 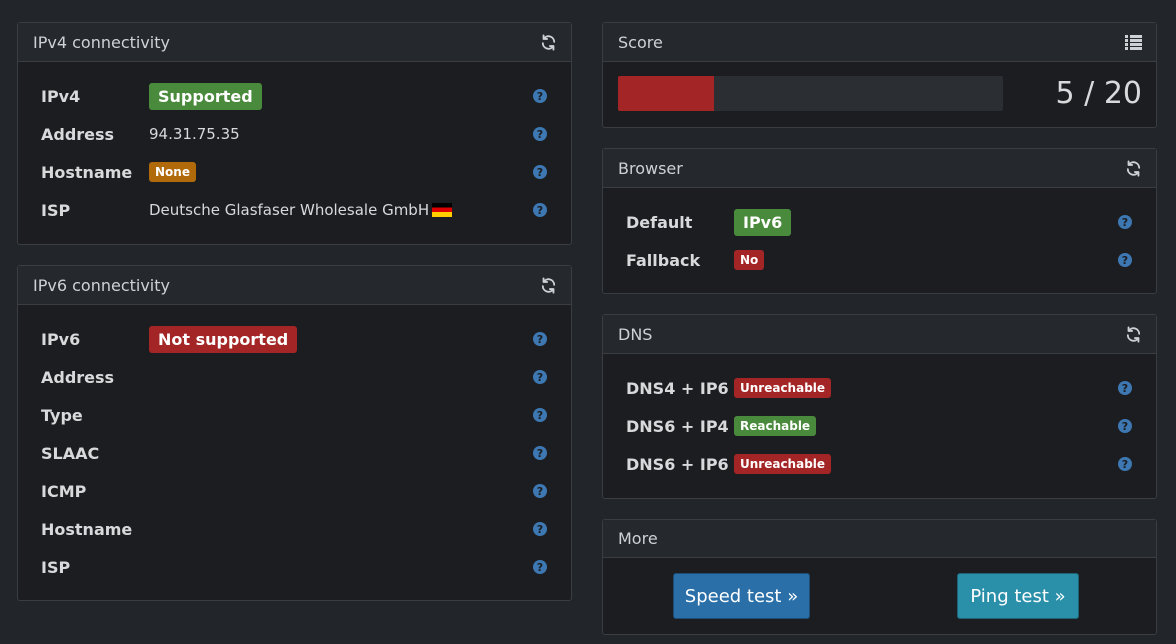 What do you see at coordinates (294, 285) in the screenshot?
I see `ipv6-panel-header: IPv6 connectivity` at bounding box center [294, 285].